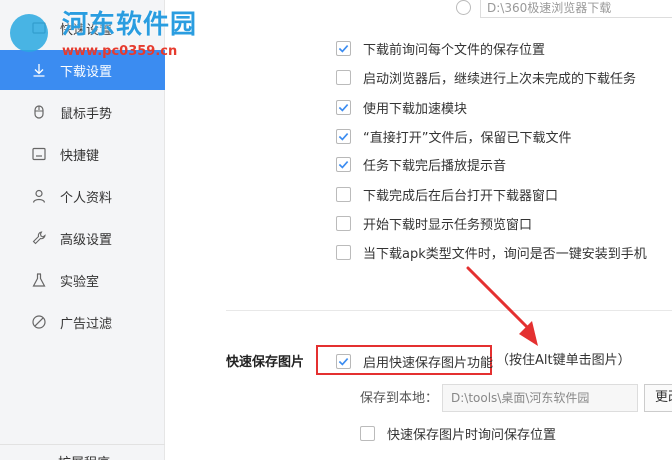 This screenshot has width=672, height=460. I want to click on sidebar-item-label: 实验室, so click(80, 282).